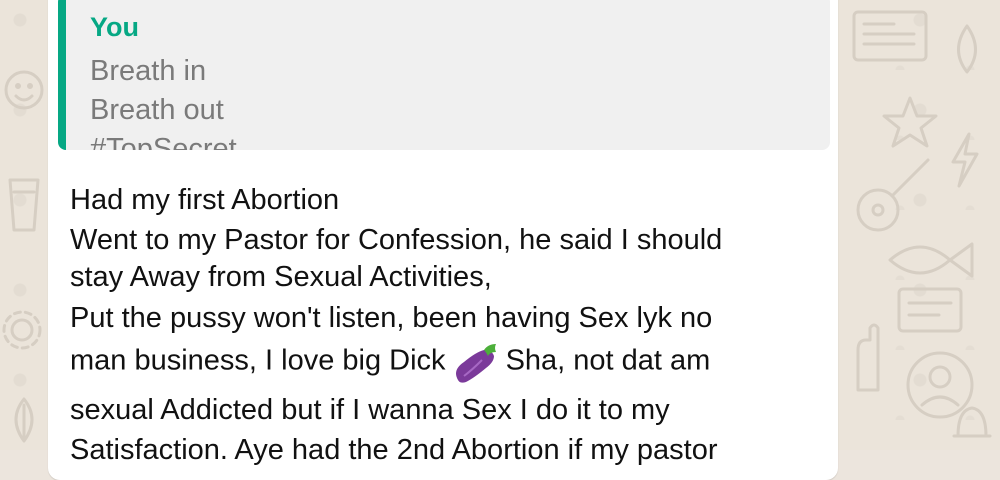 The width and height of the screenshot is (1000, 480). I want to click on doodle-cup-icon, so click(24, 205).